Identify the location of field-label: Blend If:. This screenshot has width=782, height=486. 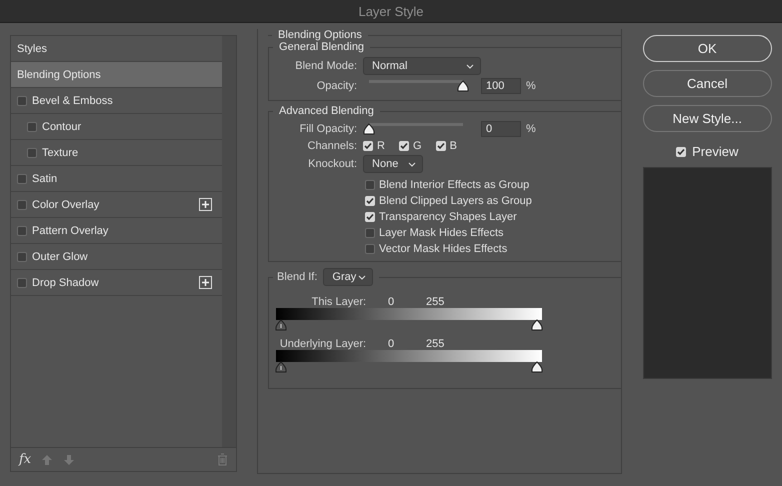
(297, 277).